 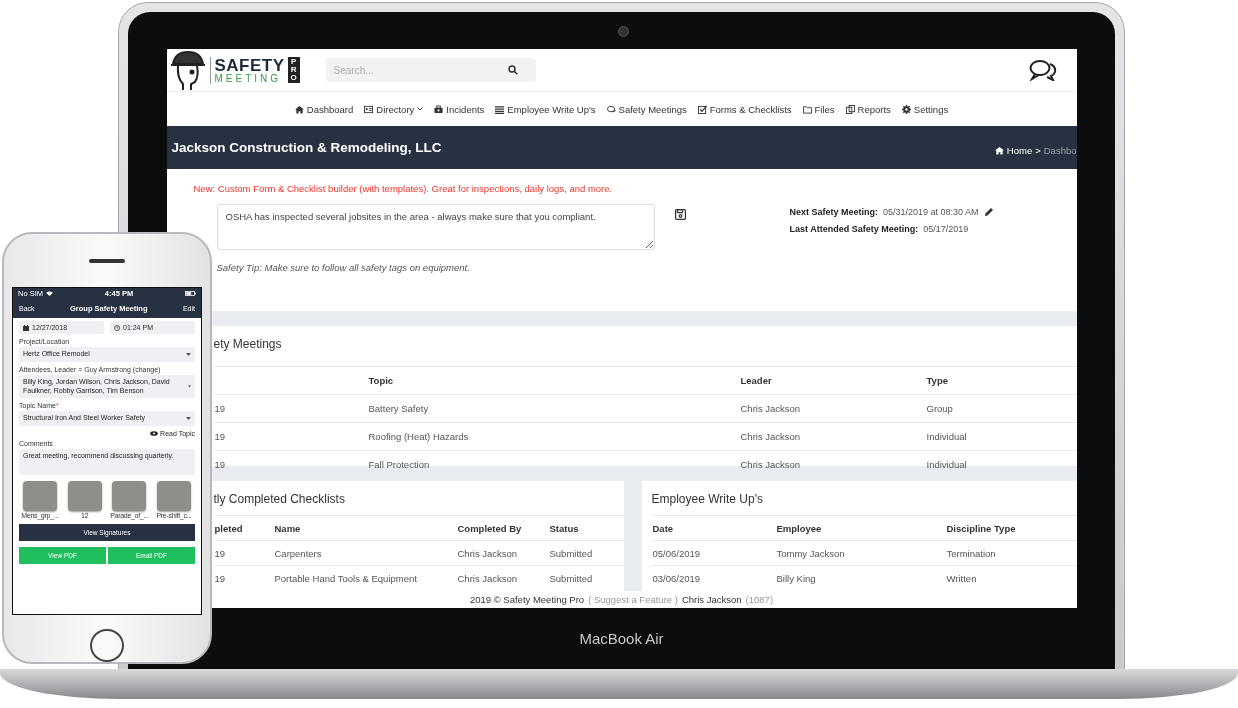 What do you see at coordinates (1042, 70) in the screenshot?
I see `chat-bubbles-icon` at bounding box center [1042, 70].